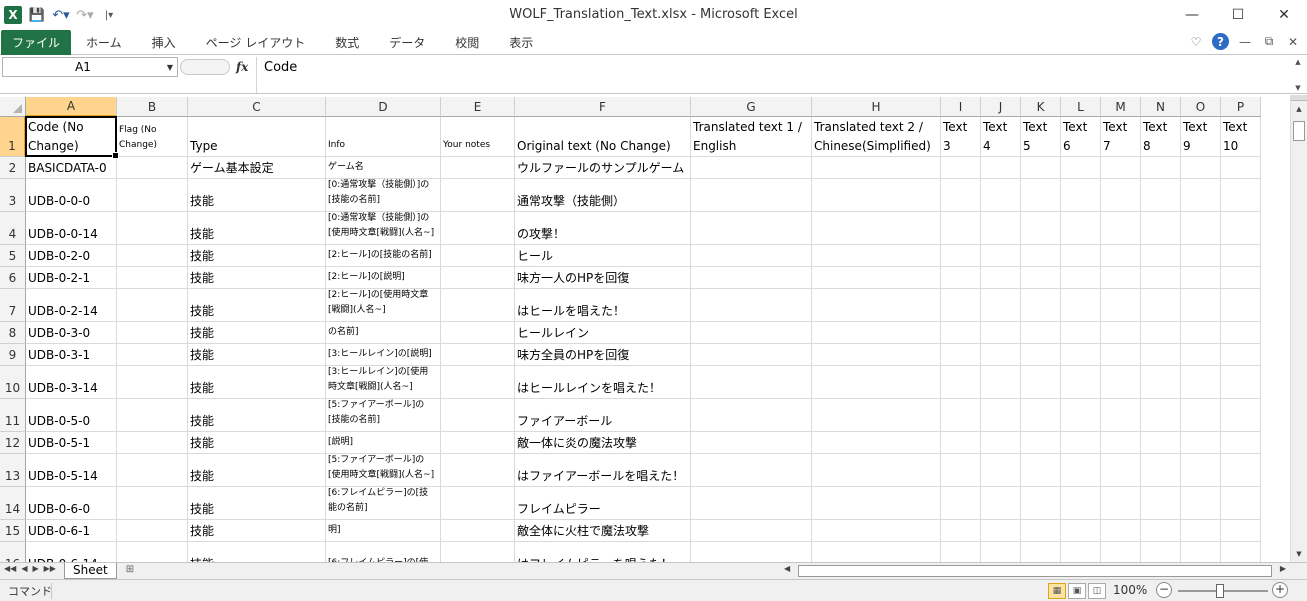  What do you see at coordinates (1201, 195) in the screenshot?
I see `cell-o3` at bounding box center [1201, 195].